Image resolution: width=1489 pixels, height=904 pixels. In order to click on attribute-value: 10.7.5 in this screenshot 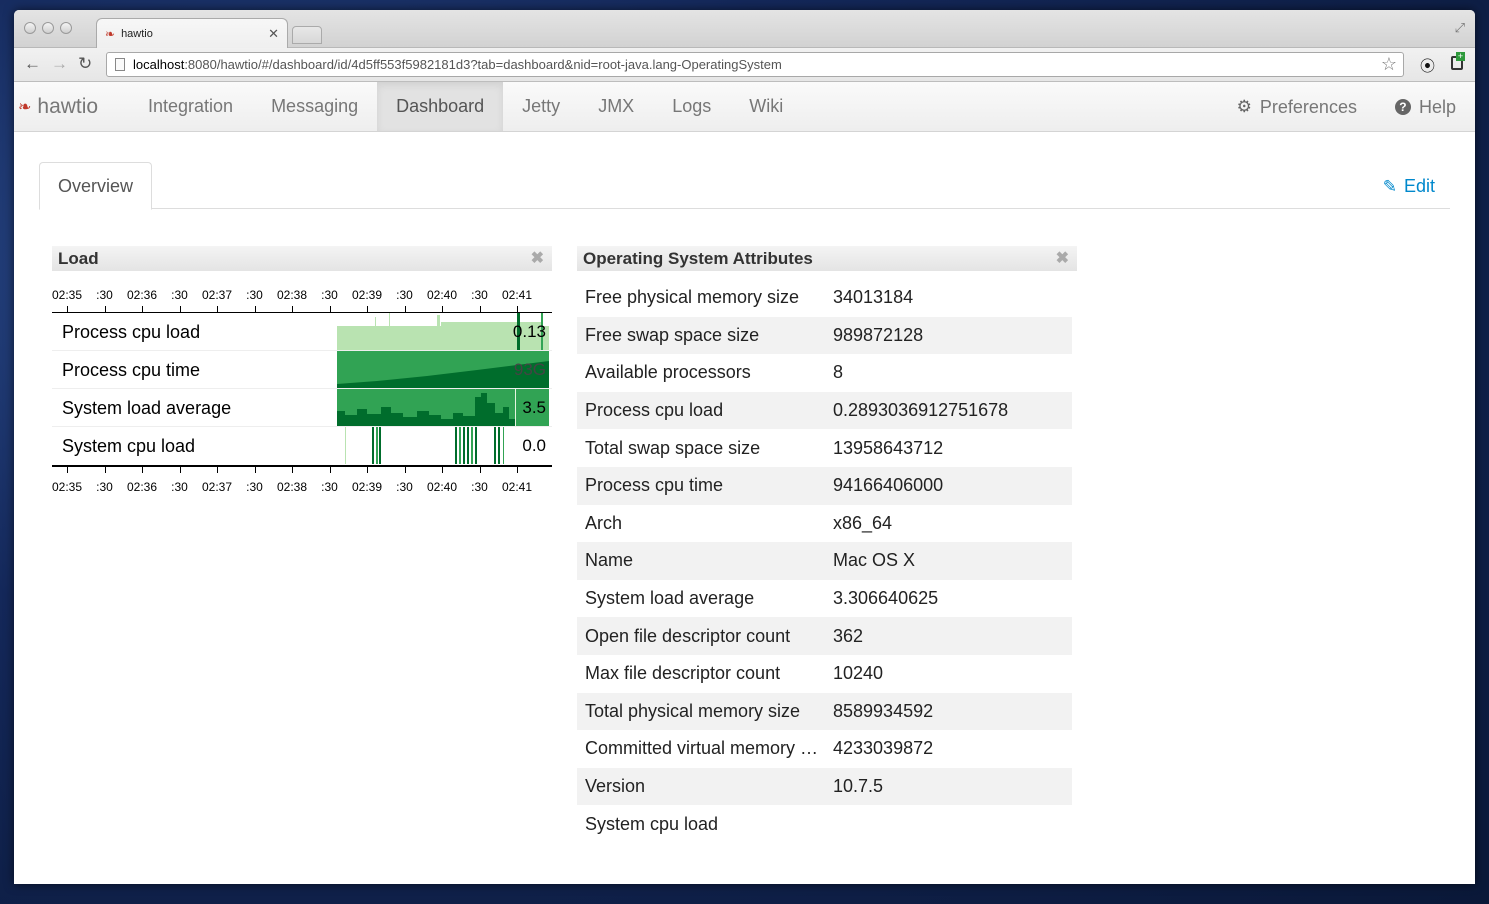, I will do `click(948, 786)`.